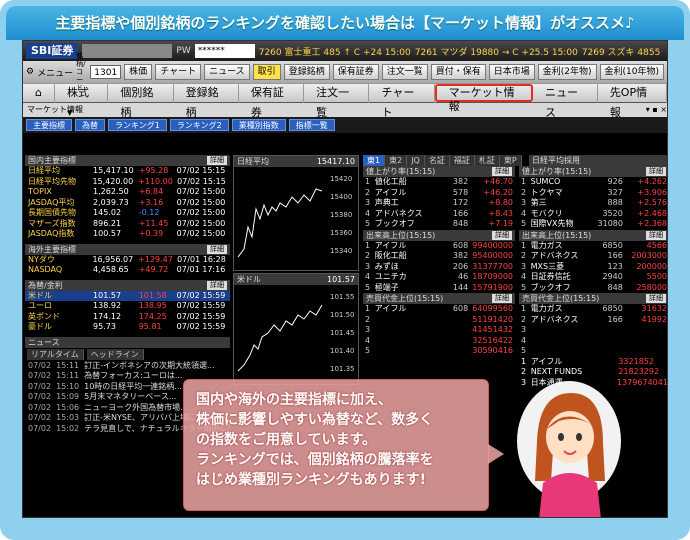 This screenshot has height=540, width=690. I want to click on fx-row: 米ドル 101.57 101.58 07/02 15:59, so click(127, 295).